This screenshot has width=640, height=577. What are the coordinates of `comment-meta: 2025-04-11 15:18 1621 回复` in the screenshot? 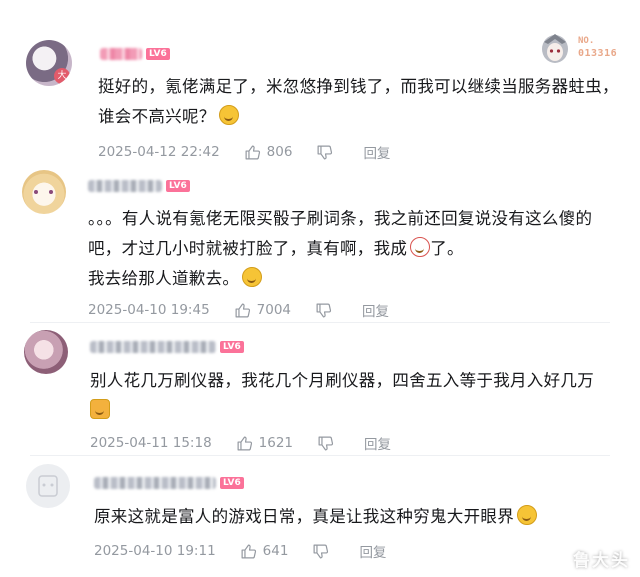 It's located at (240, 443).